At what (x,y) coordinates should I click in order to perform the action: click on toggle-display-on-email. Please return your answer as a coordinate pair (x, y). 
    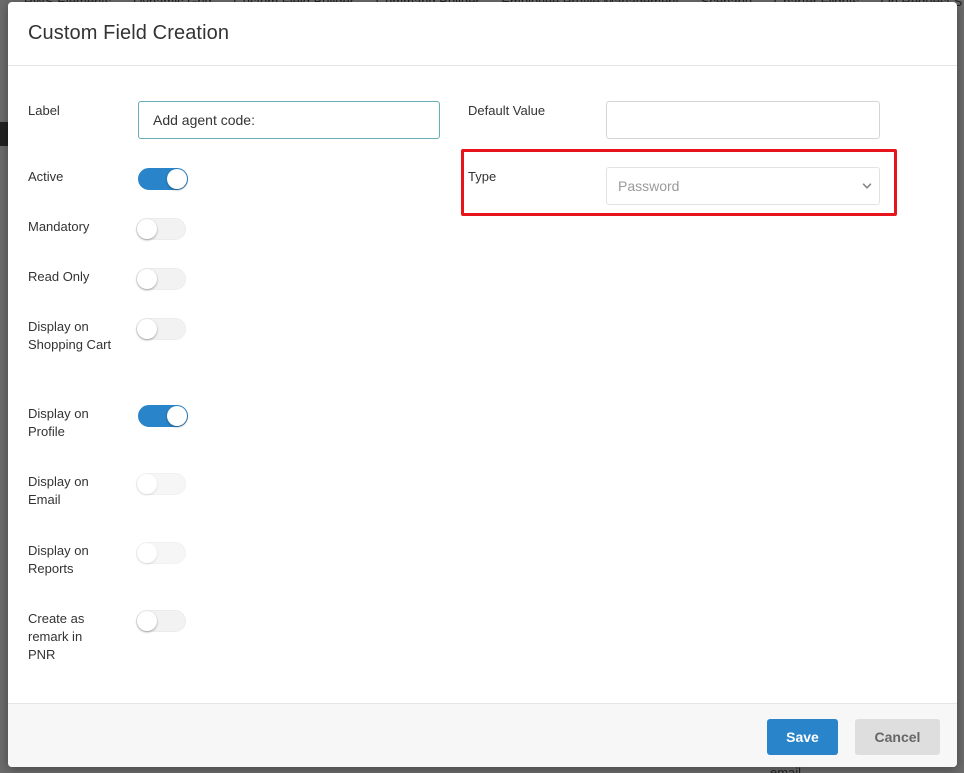
    Looking at the image, I should click on (161, 484).